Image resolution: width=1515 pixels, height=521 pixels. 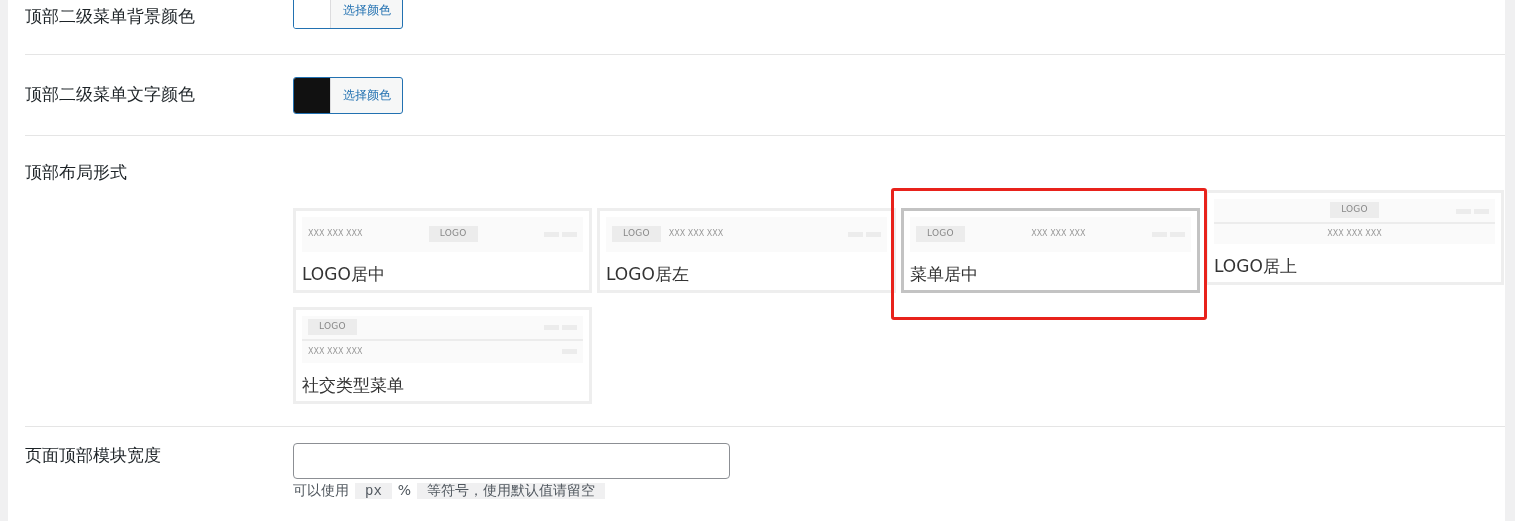 What do you see at coordinates (442, 250) in the screenshot?
I see `layout-option: XXX XXX XXX LOGO LOGO居中` at bounding box center [442, 250].